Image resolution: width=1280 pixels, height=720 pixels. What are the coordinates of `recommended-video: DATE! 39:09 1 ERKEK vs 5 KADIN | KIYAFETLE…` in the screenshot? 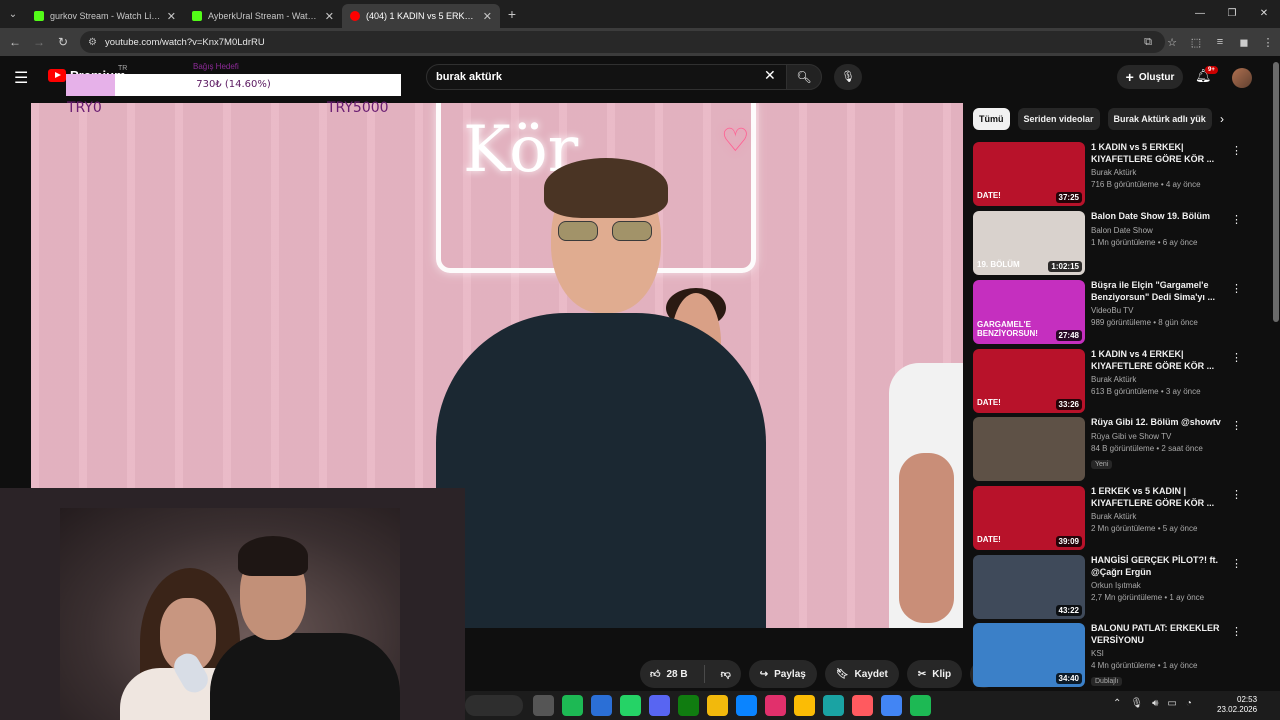 It's located at (1107, 518).